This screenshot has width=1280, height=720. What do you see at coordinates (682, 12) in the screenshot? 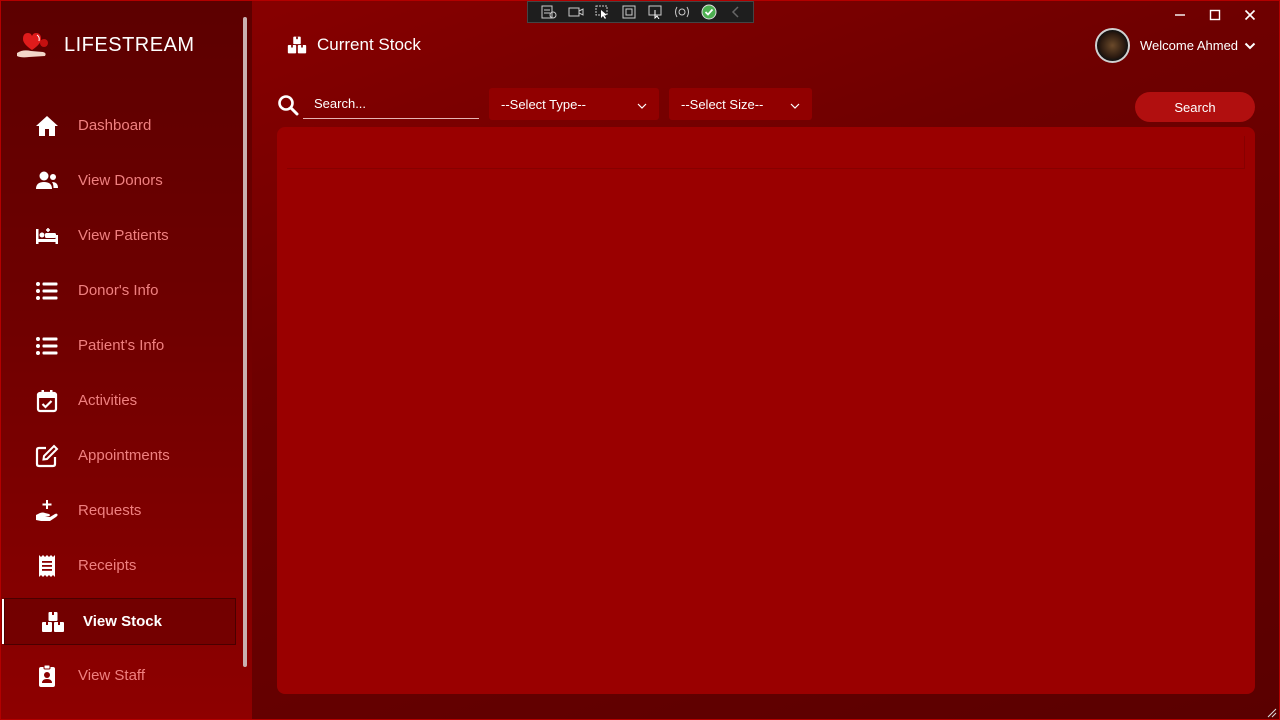
I see `hot-reload-icon` at bounding box center [682, 12].